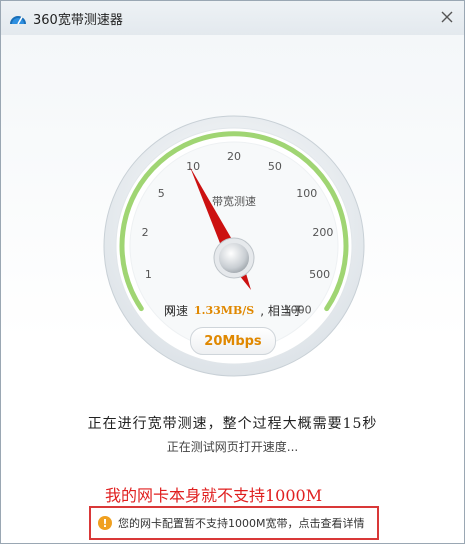 This screenshot has height=544, width=465. I want to click on warning-icon: !, so click(105, 523).